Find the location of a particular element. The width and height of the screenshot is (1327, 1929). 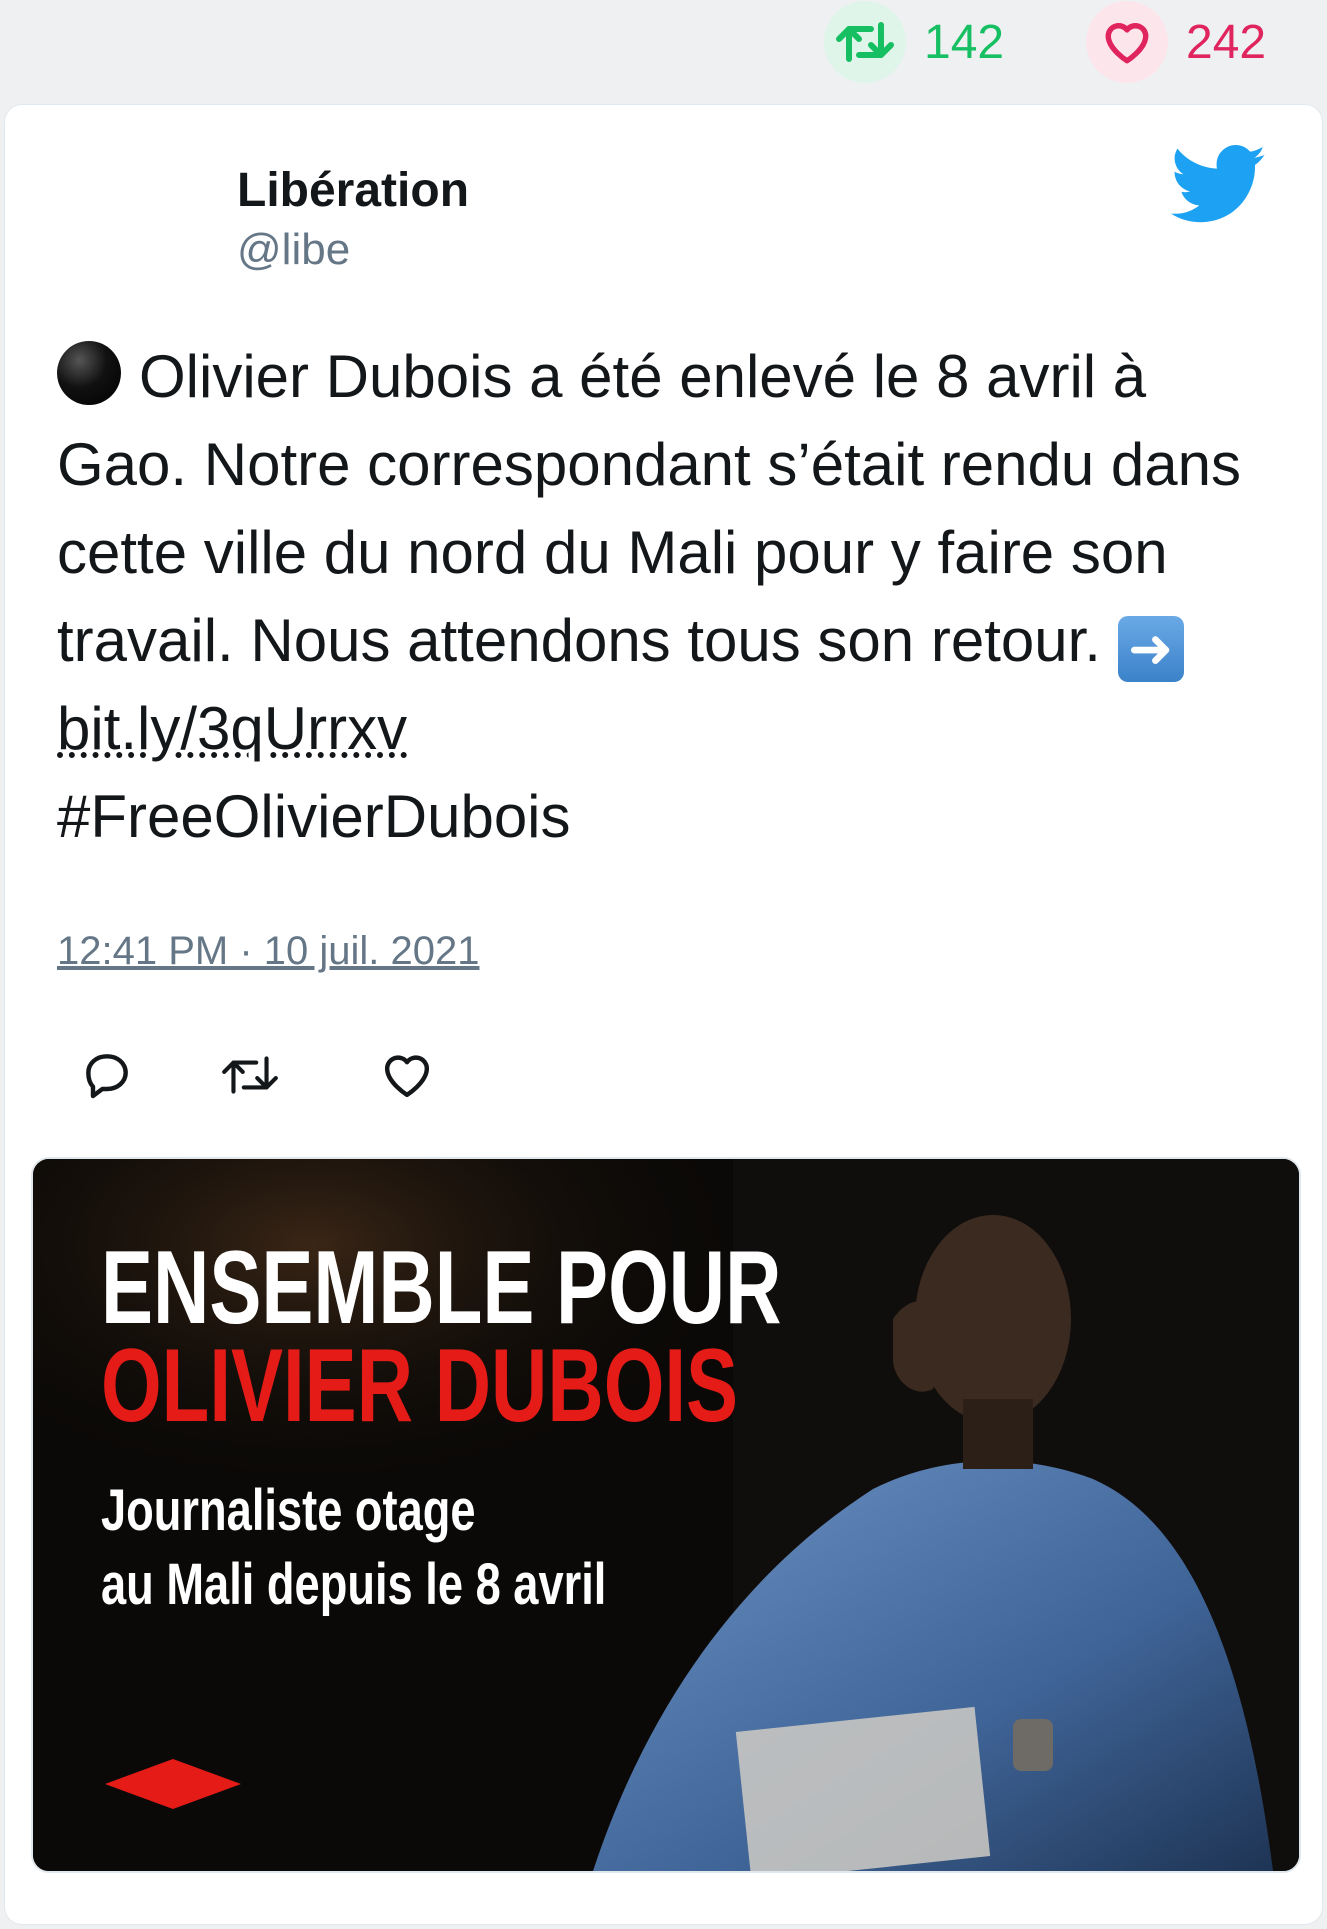

tweet-link: bit.ly/3qUrrxv is located at coordinates (232, 728).